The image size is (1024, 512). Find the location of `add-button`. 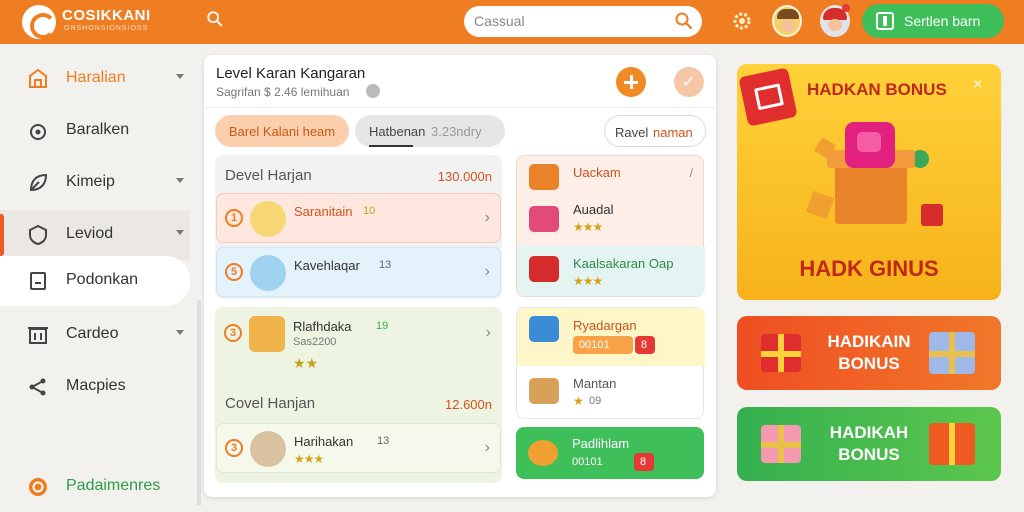

add-button is located at coordinates (631, 82).